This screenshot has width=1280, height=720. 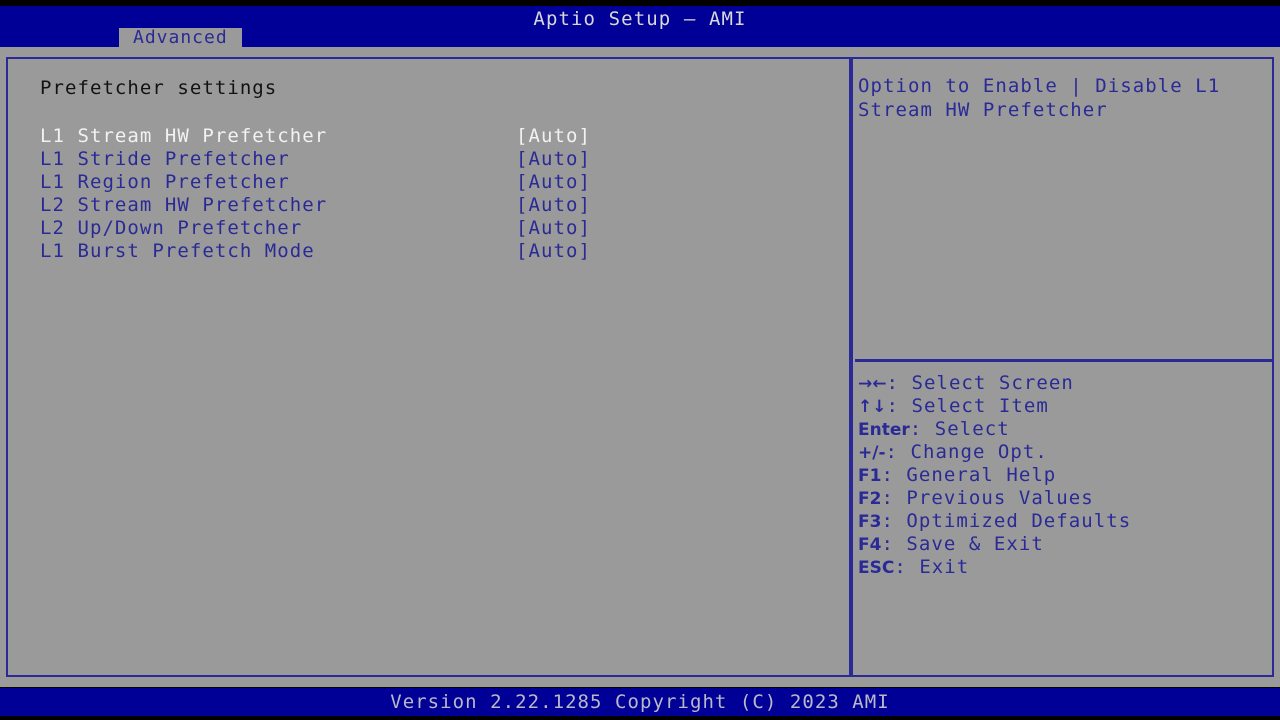 I want to click on setting-row: L1 Burst Prefetch Mode [Auto], so click(x=435, y=251).